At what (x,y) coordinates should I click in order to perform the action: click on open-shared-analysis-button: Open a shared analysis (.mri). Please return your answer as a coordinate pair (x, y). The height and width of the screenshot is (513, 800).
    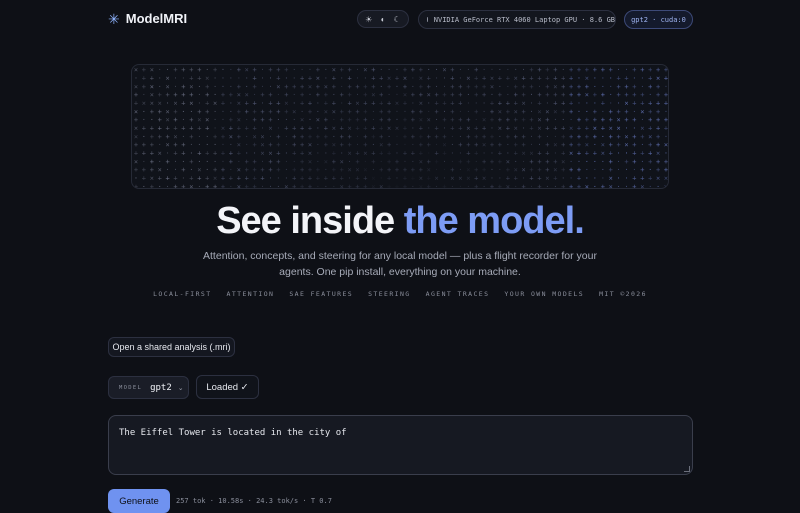
    Looking at the image, I should click on (171, 347).